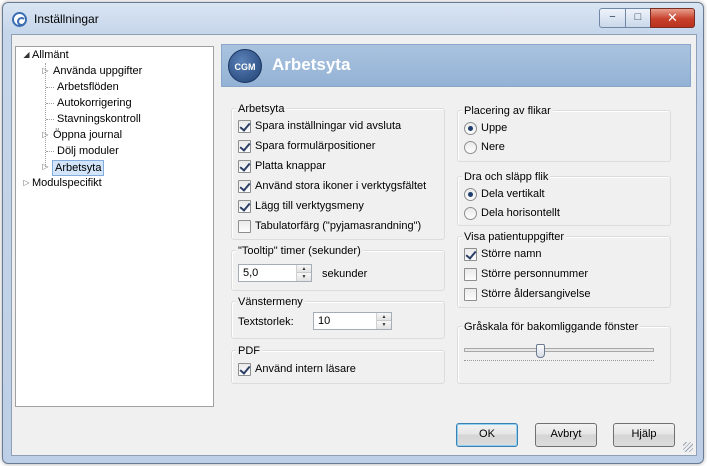  What do you see at coordinates (66, 19) in the screenshot?
I see `window-title: Inställningar` at bounding box center [66, 19].